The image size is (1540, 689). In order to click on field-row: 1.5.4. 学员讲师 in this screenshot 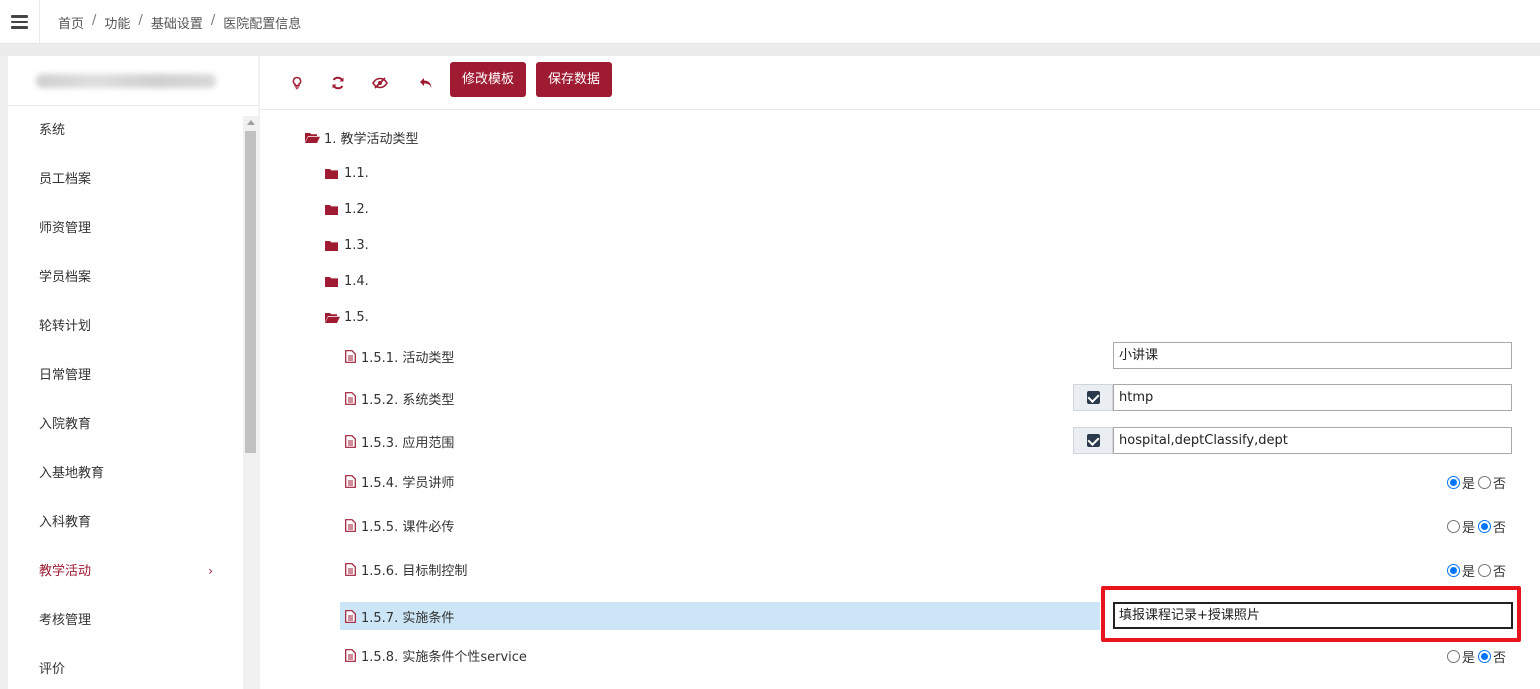, I will do `click(900, 481)`.